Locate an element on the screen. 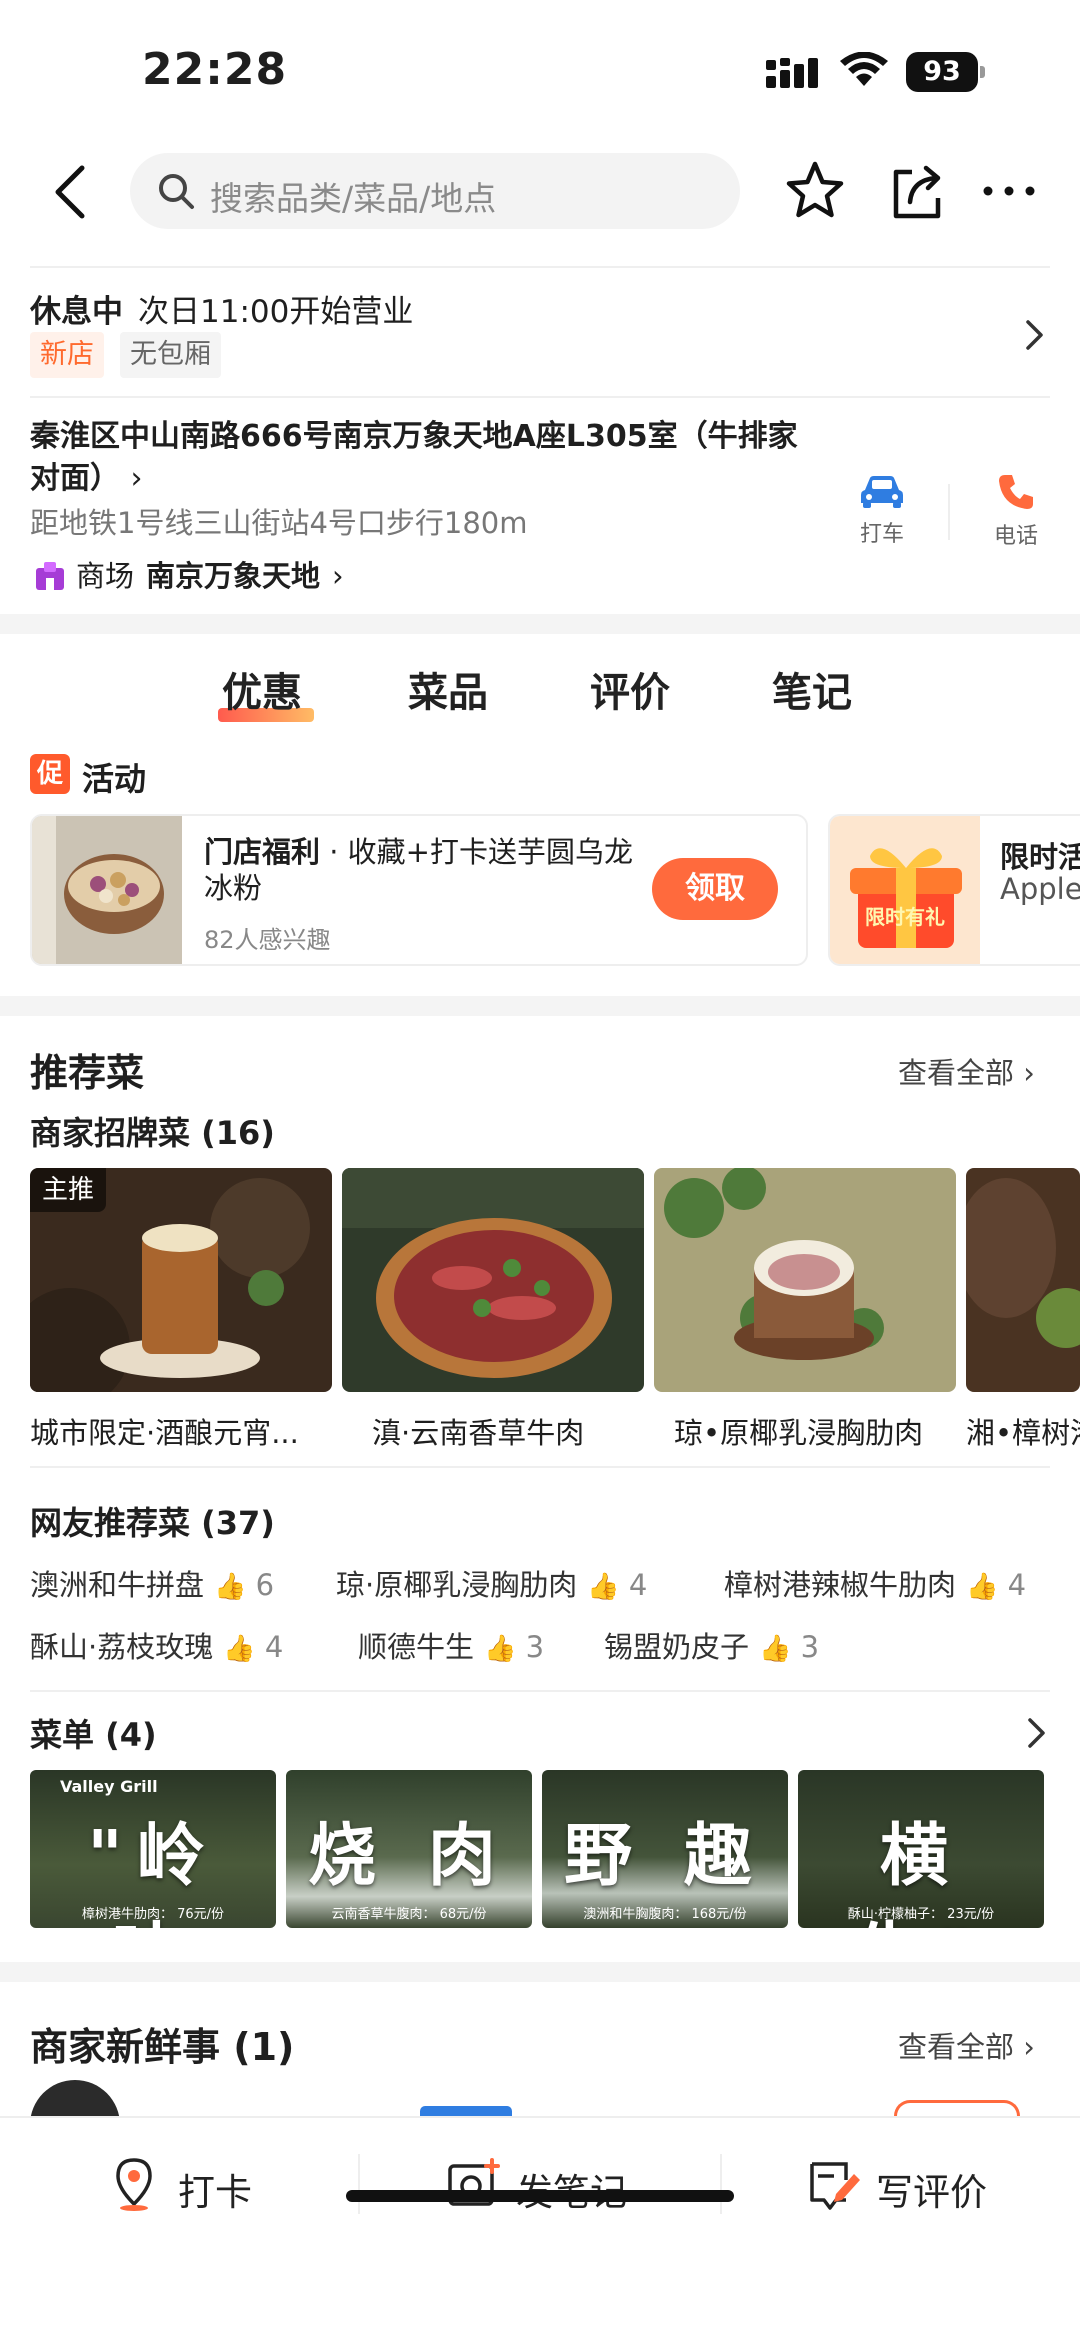 The height and width of the screenshot is (2341, 1080). promo-description: 门店福利 · 收藏+打卡送芋圆乌龙冰粉 is located at coordinates (418, 870).